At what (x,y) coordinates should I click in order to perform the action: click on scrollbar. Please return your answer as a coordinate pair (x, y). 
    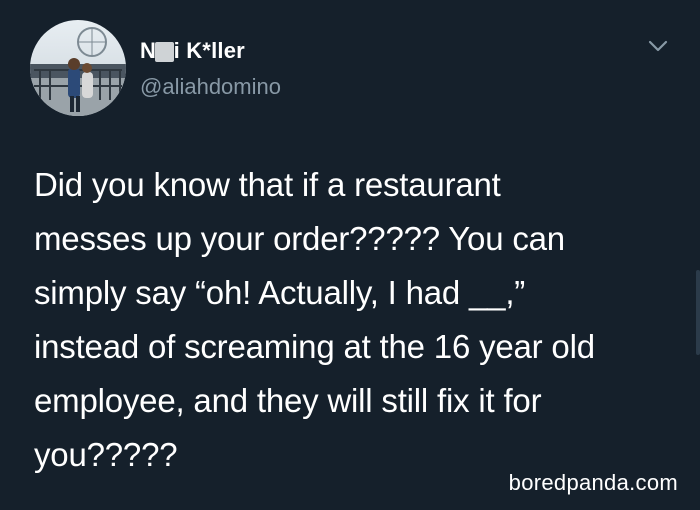
    Looking at the image, I should click on (698, 312).